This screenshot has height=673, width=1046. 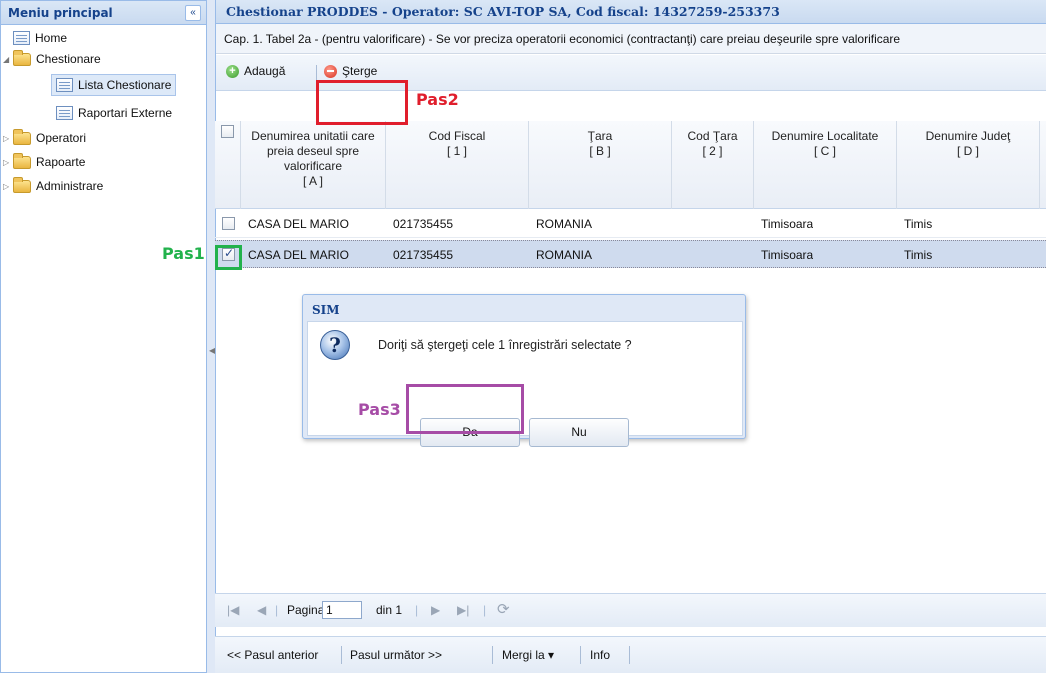 What do you see at coordinates (233, 610) in the screenshot?
I see `first-page-icon: |◀` at bounding box center [233, 610].